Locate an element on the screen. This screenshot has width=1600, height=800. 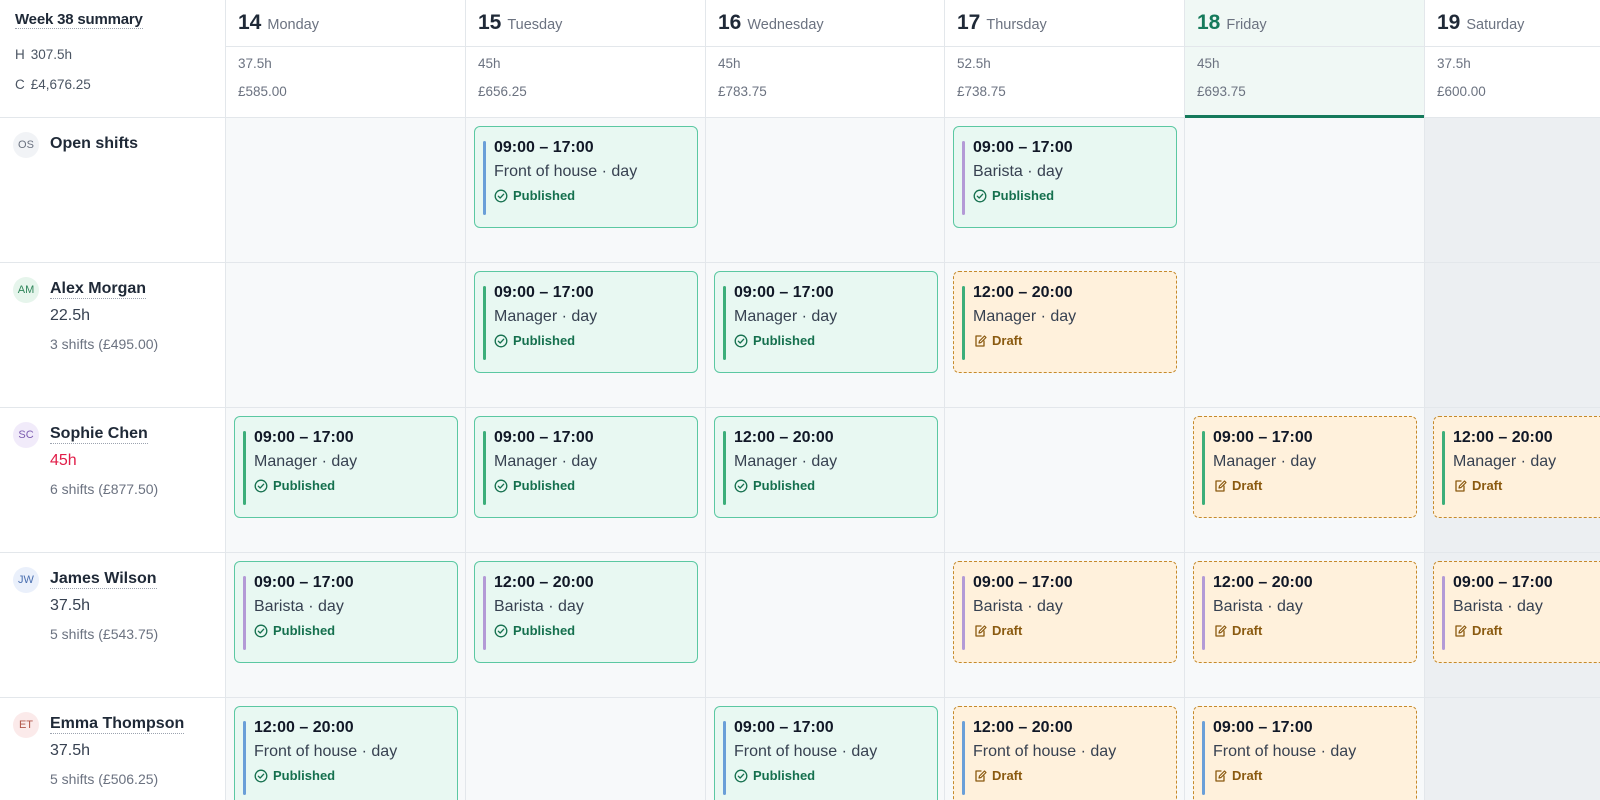
check-circle-icon is located at coordinates (741, 775).